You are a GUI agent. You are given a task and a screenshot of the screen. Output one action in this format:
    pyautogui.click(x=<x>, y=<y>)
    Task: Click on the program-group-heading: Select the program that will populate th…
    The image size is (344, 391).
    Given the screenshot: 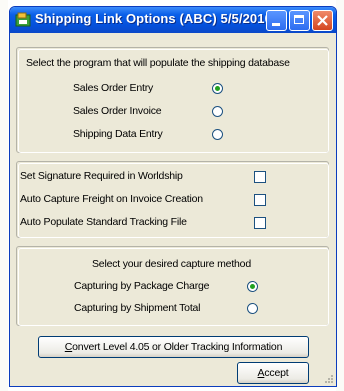 What is the action you would take?
    pyautogui.click(x=158, y=63)
    